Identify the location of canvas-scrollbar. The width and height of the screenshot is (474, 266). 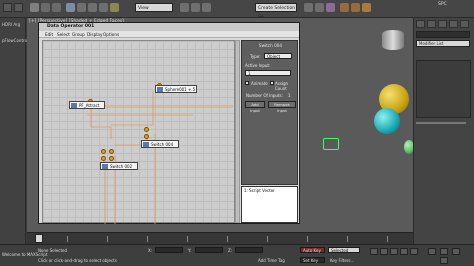
(237, 131).